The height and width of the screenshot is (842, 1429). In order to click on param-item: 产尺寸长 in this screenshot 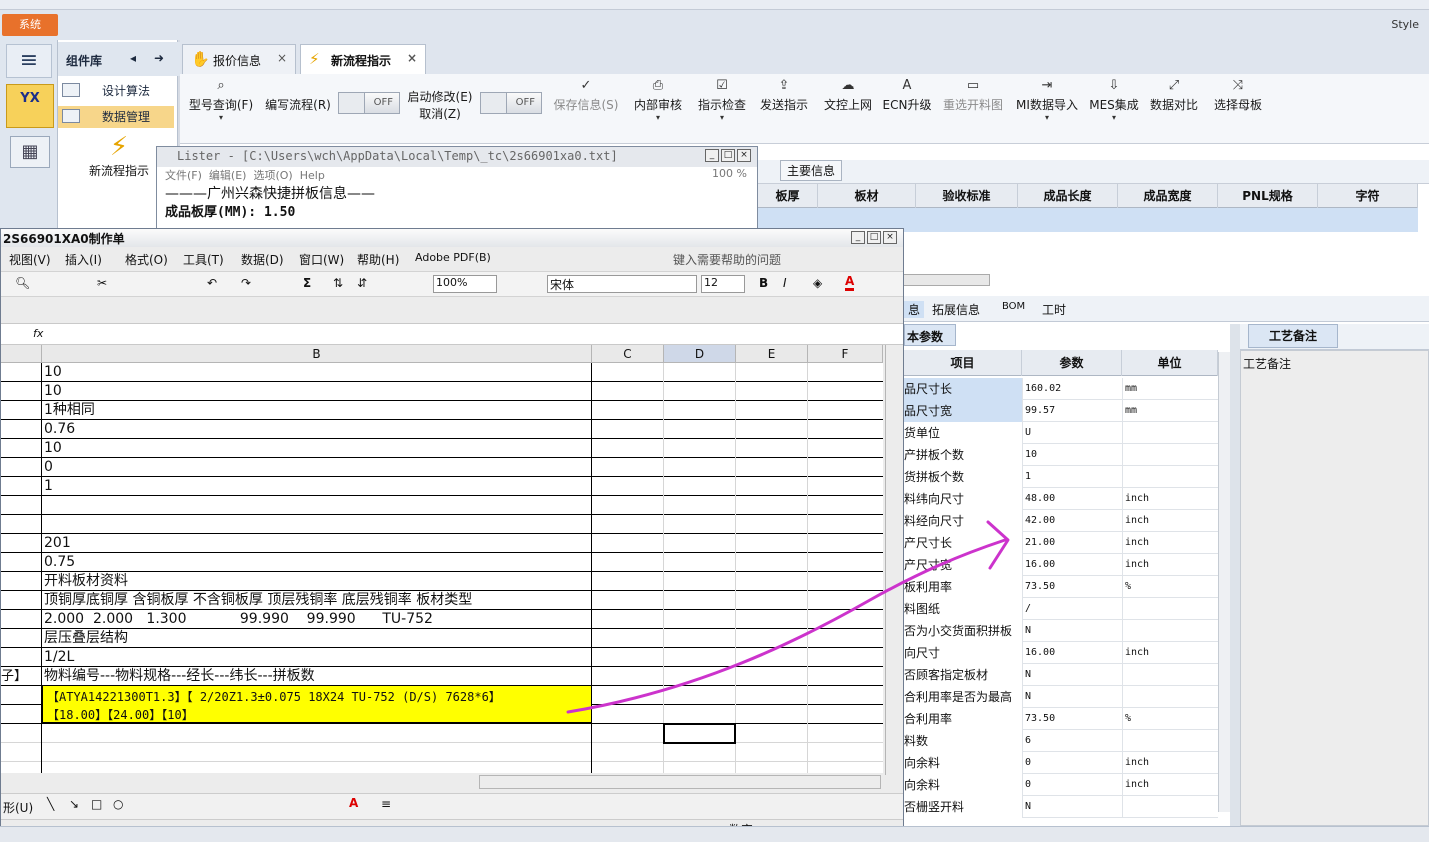, I will do `click(963, 543)`.